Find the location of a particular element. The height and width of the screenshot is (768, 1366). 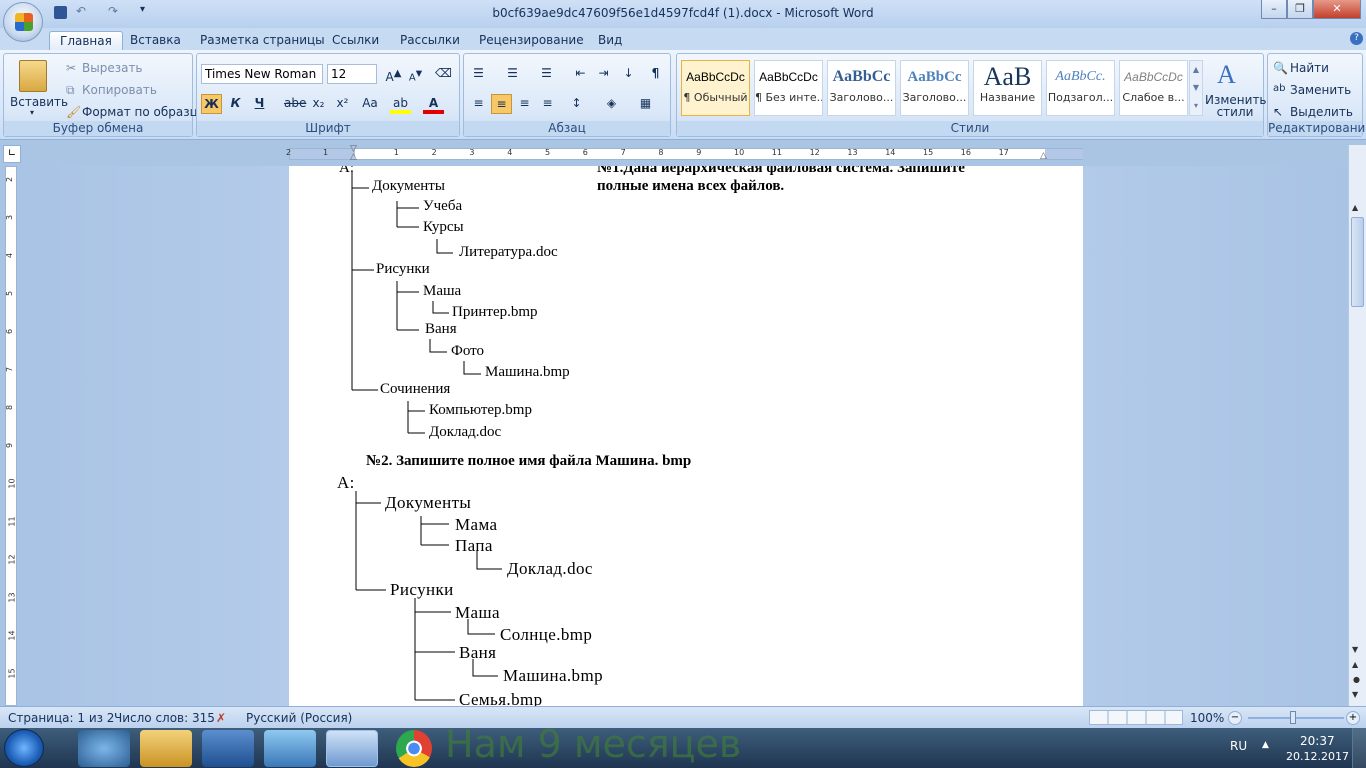

paste-button: Вставить is located at coordinates (39, 102).